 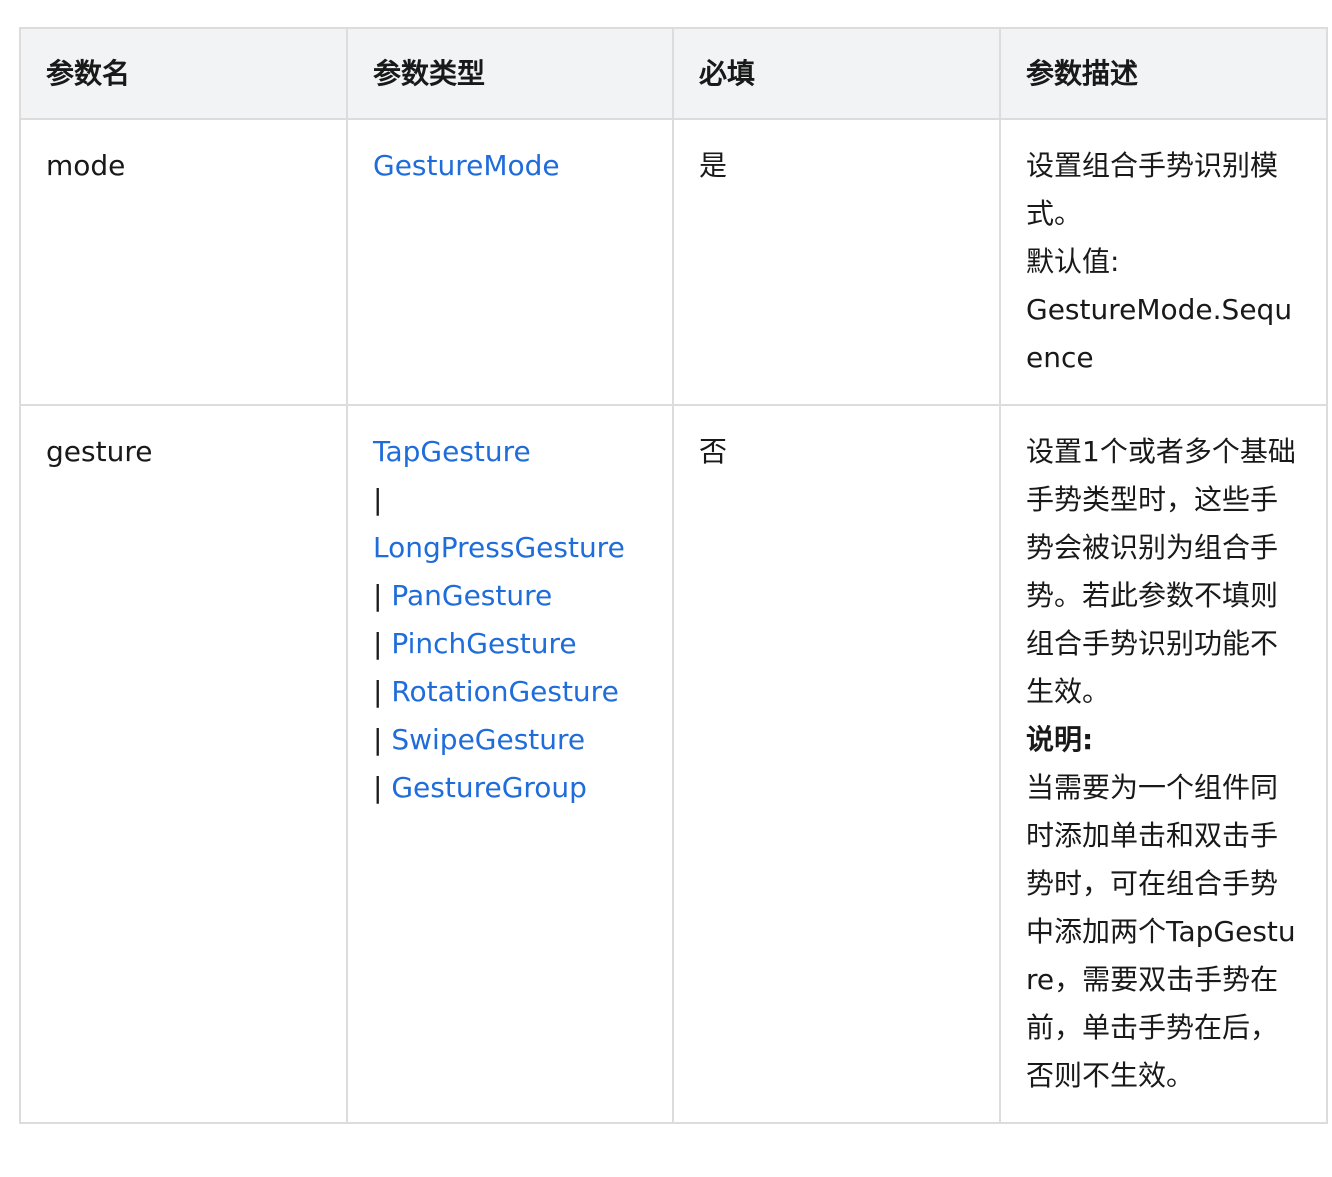 I want to click on default-label: 默认值:, so click(x=1073, y=261).